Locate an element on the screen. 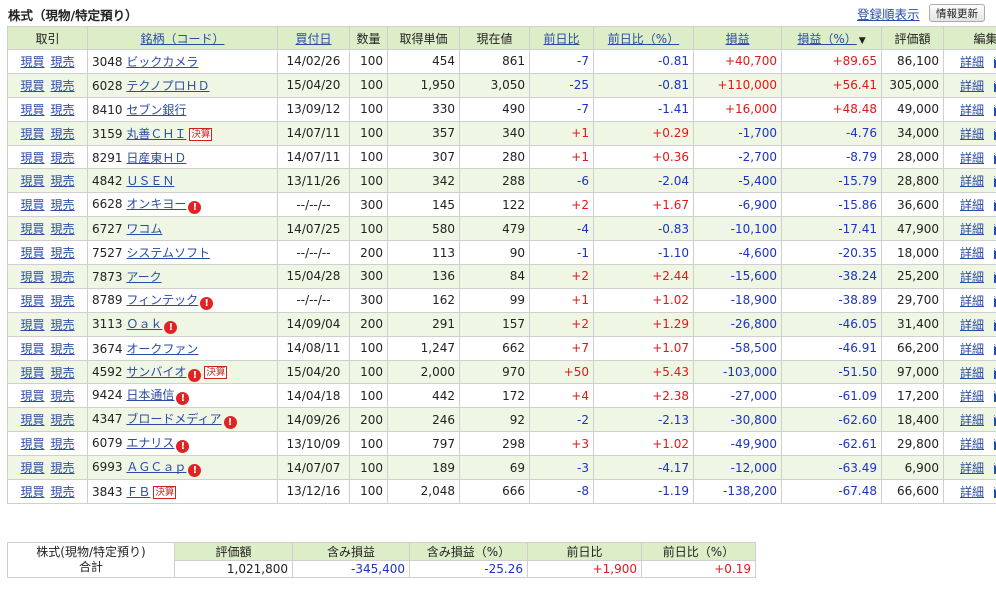 The image size is (996, 589). stock-name-link: ブロードメディア is located at coordinates (173, 419).